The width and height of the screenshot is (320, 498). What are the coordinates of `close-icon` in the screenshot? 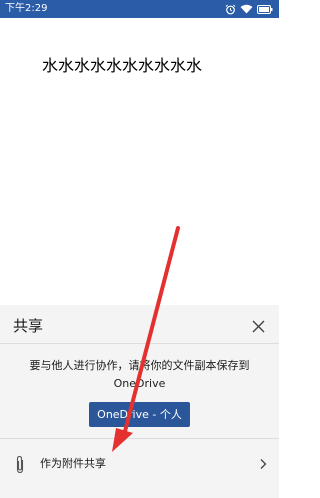 It's located at (258, 326).